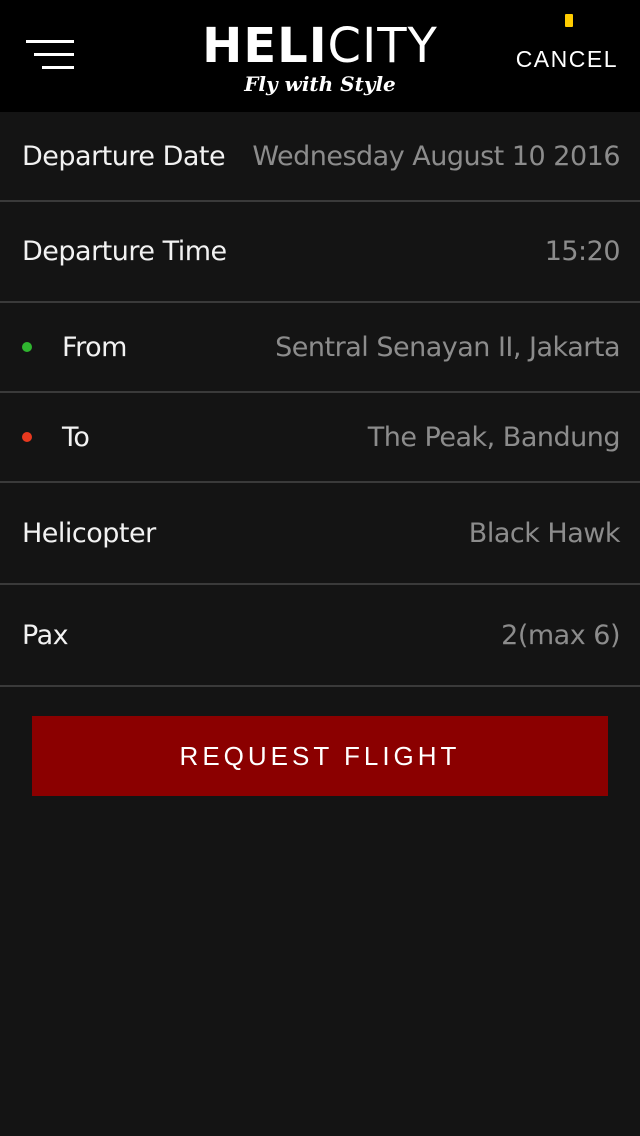 The image size is (640, 1136). I want to click on cancel-button: CANCEL, so click(567, 59).